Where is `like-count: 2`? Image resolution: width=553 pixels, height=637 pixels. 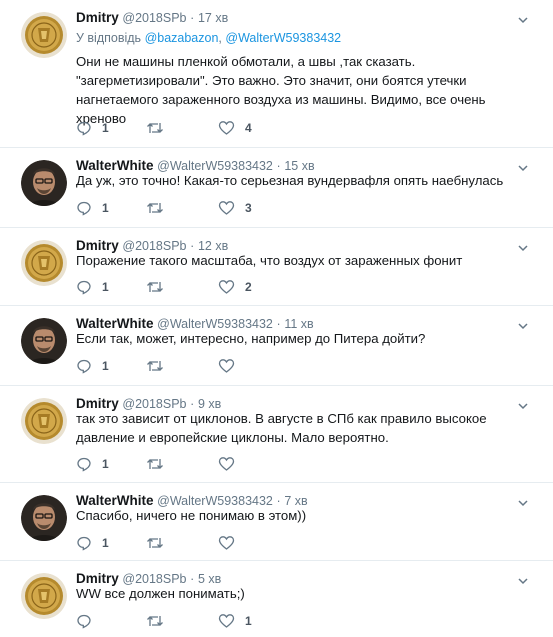 like-count: 2 is located at coordinates (248, 287).